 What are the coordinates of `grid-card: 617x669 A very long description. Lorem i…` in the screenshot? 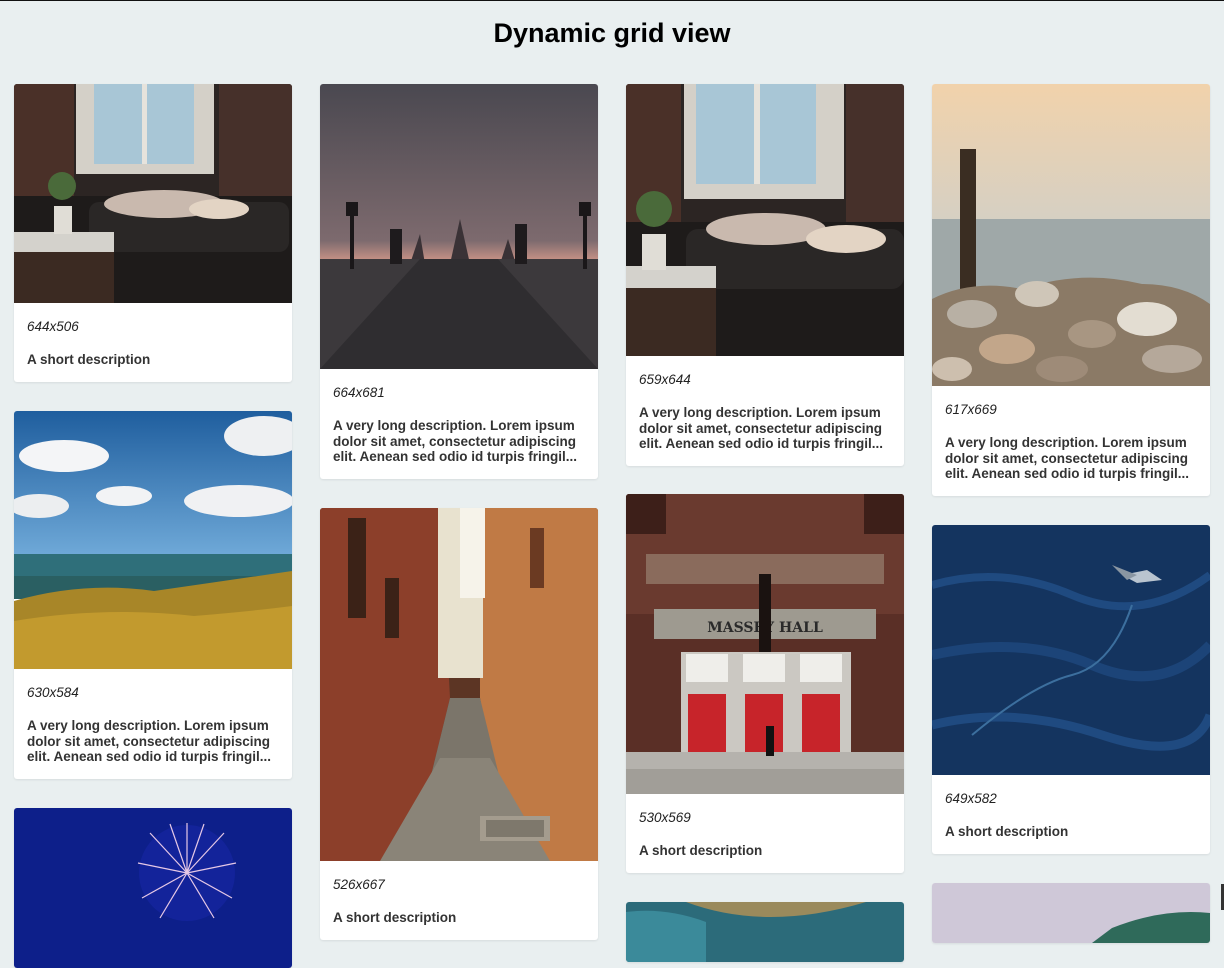 It's located at (1071, 290).